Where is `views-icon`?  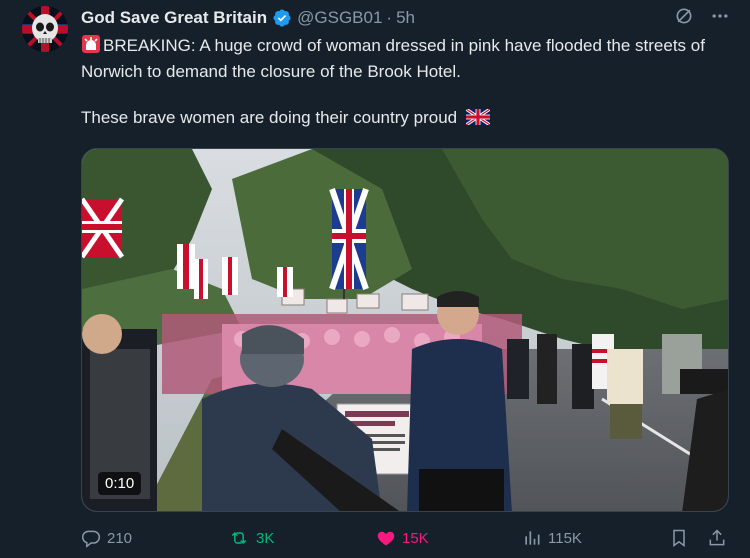 views-icon is located at coordinates (532, 538).